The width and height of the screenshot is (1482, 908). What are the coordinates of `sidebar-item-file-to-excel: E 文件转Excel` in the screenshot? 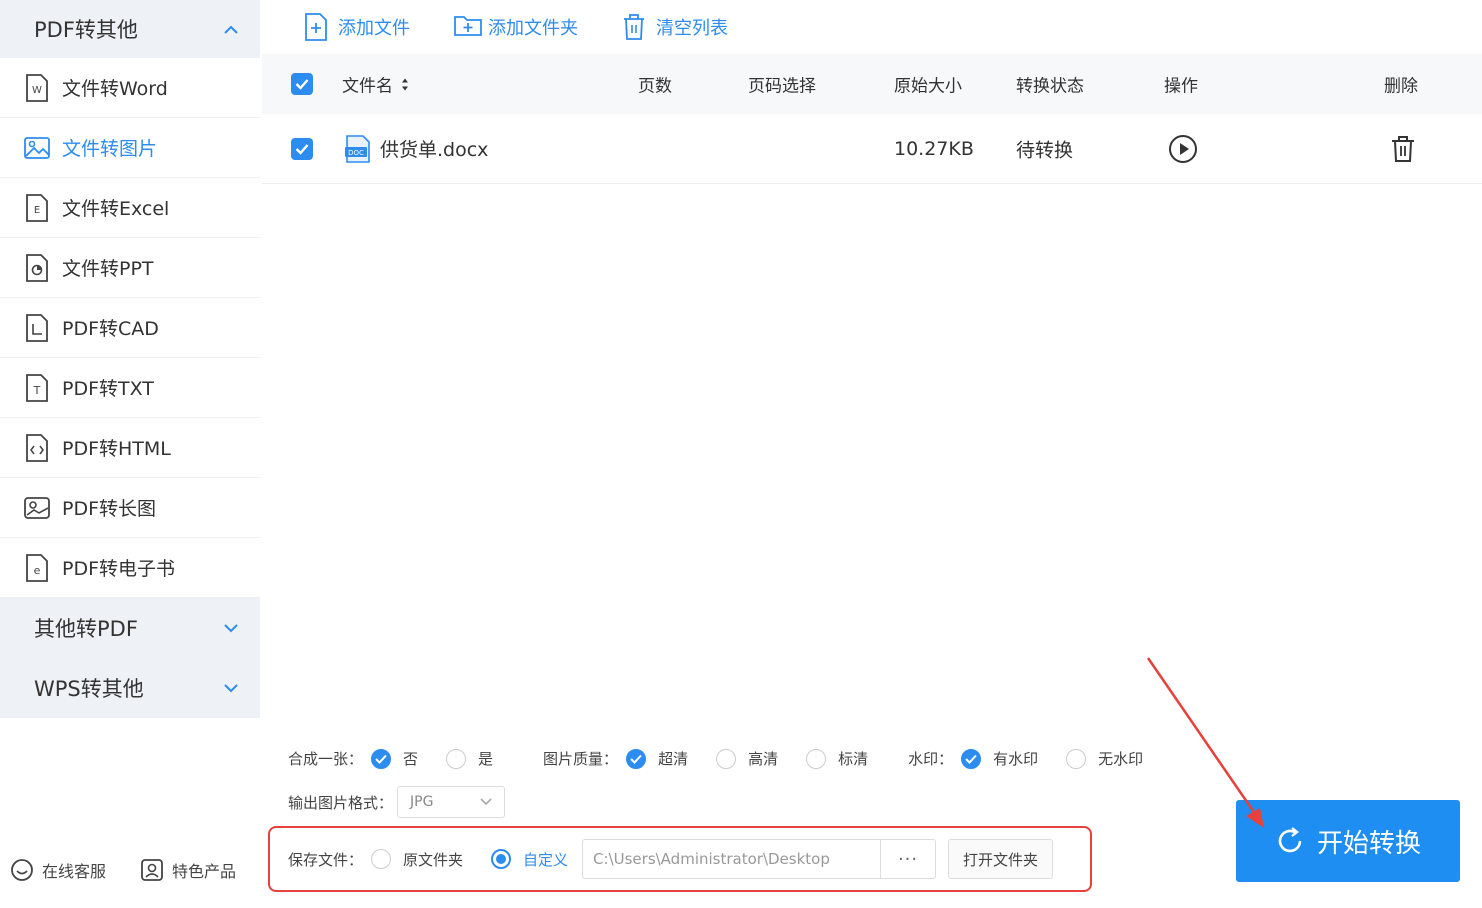 It's located at (130, 208).